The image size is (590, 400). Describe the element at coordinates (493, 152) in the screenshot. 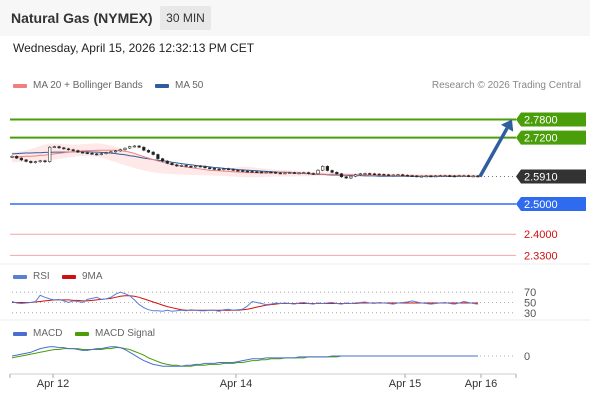

I see `projection-arrow-shaft` at that location.